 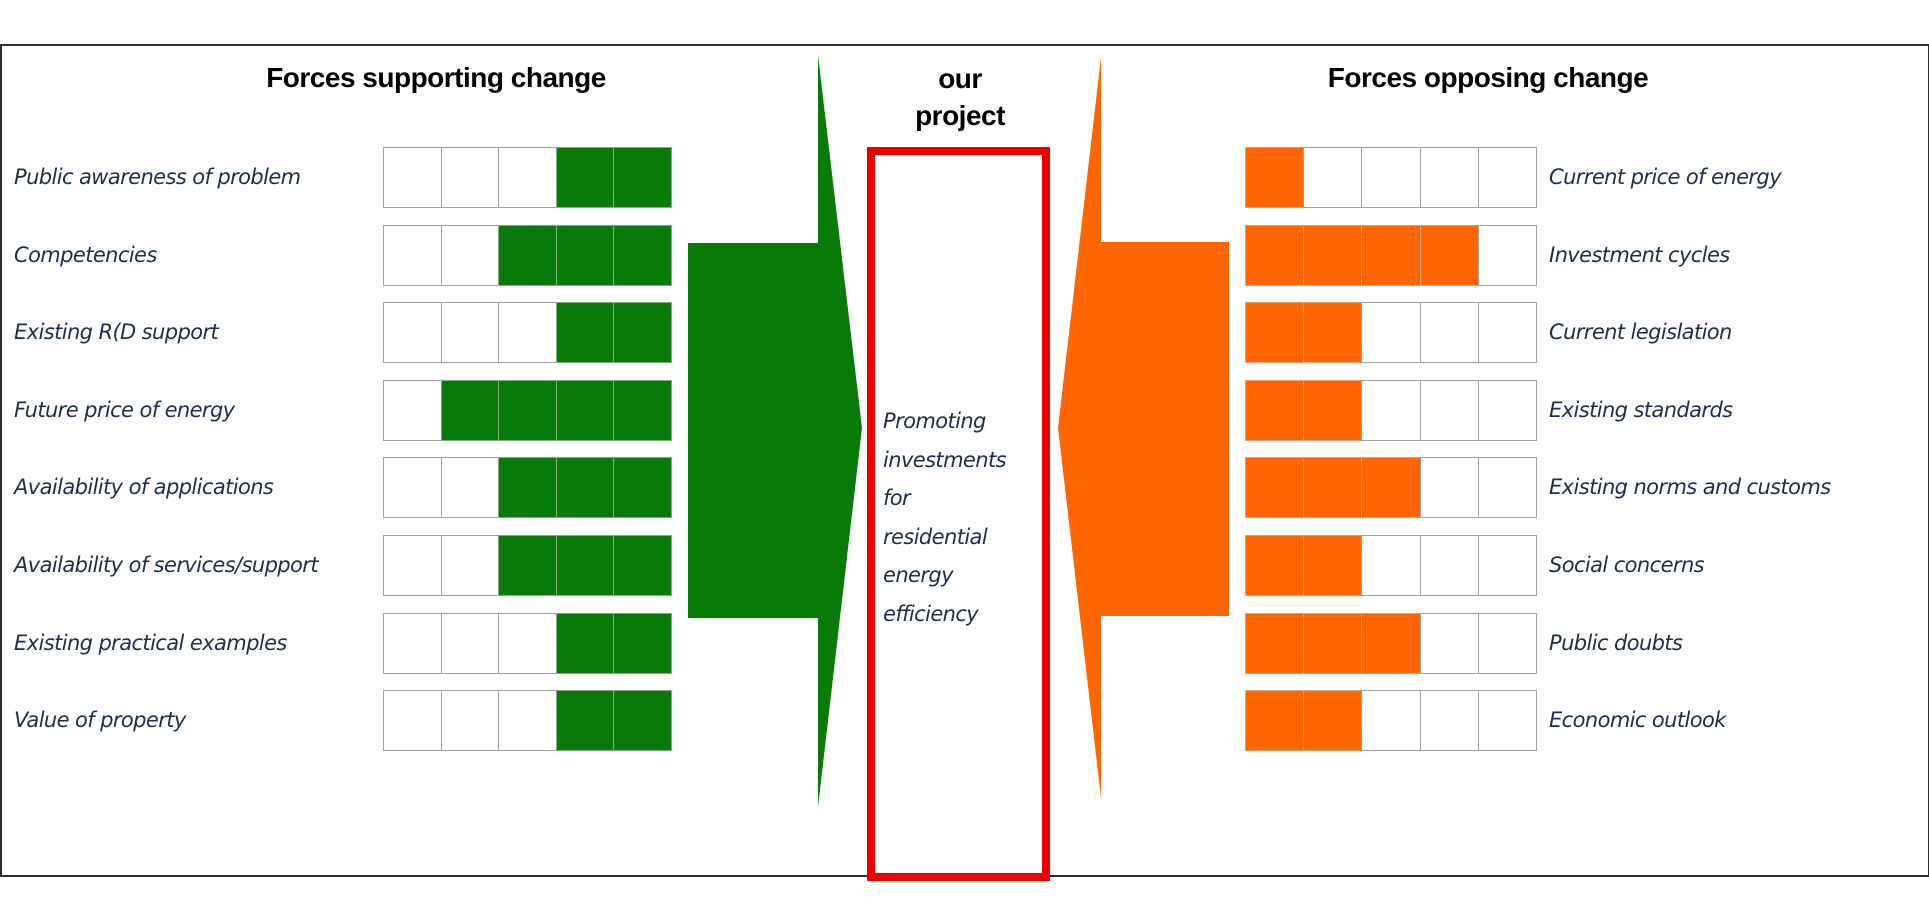 I want to click on supporting-force-label: Public awareness of problem, so click(x=157, y=177).